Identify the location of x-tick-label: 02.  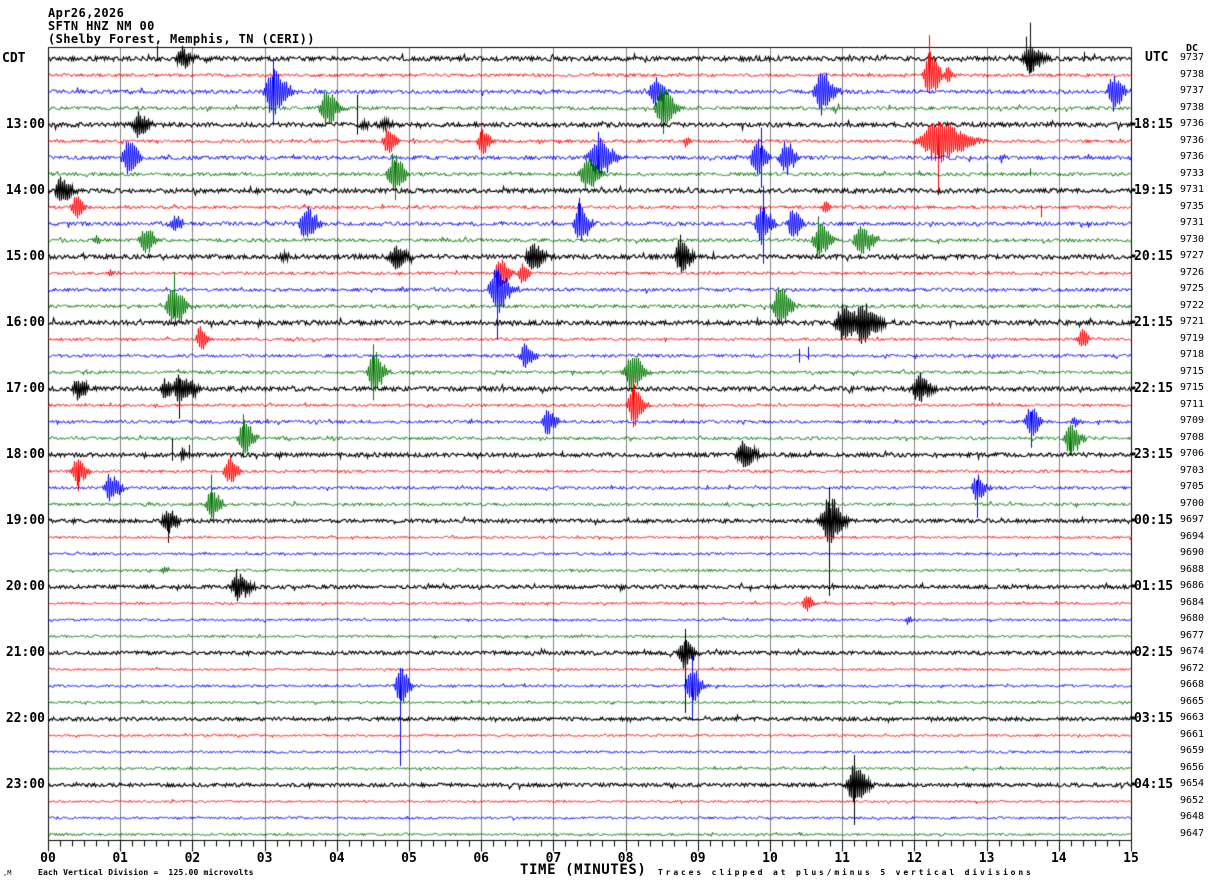
(192, 858).